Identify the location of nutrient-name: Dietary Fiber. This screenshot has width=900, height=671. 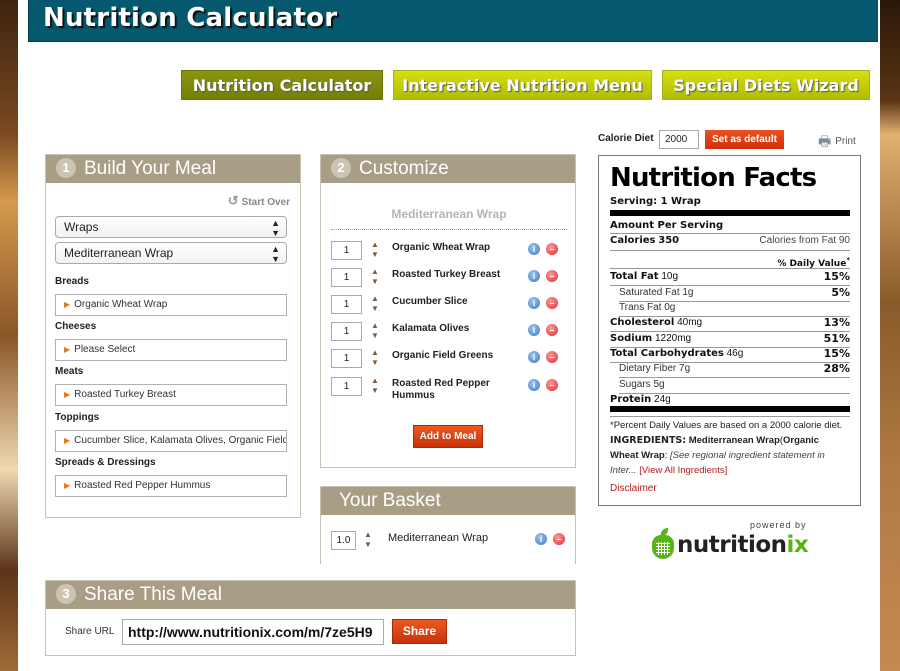
(648, 368).